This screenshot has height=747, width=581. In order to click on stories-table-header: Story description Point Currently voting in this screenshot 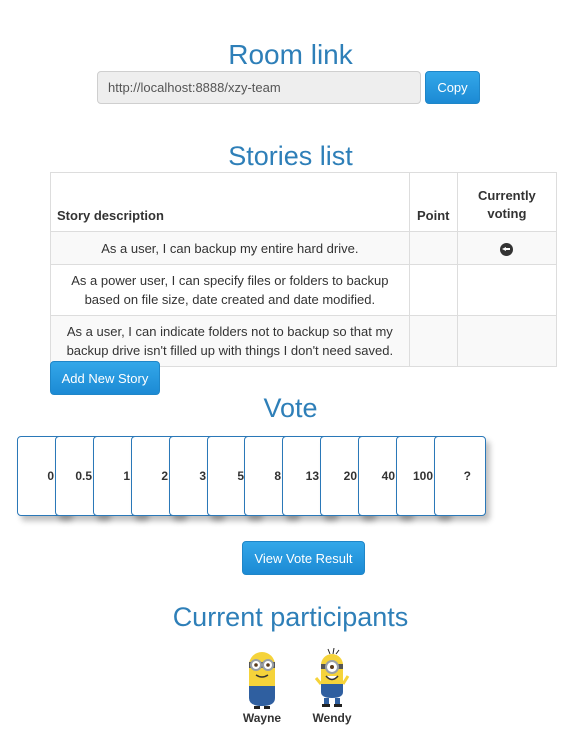, I will do `click(304, 202)`.